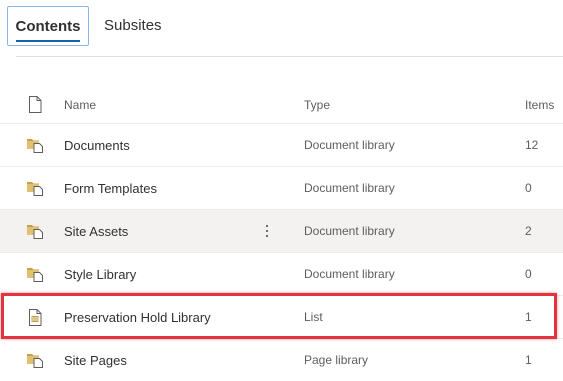  I want to click on table-row: Preservation Hold Library List 1, so click(281, 317).